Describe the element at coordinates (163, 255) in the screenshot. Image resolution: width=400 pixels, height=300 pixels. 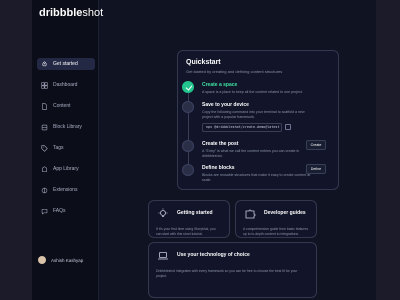
I see `laptop-icon` at that location.